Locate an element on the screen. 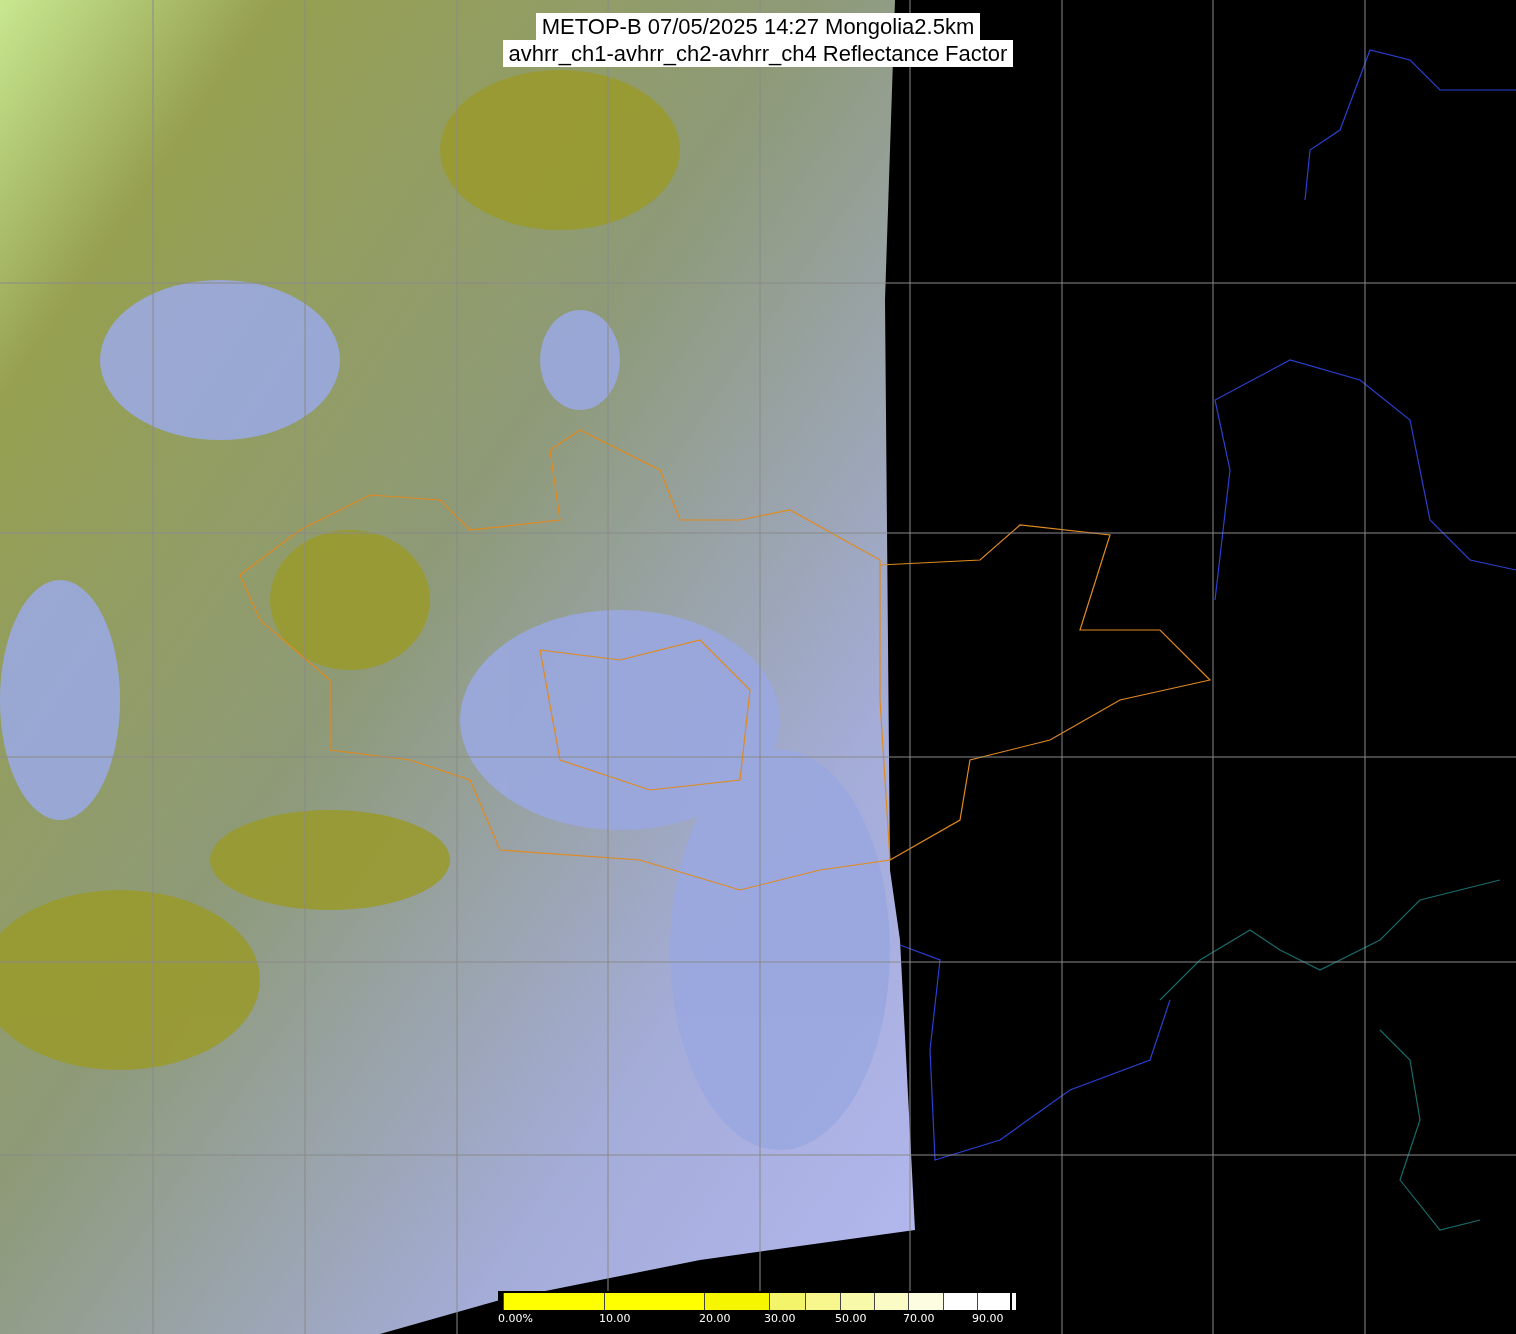  colorbar-tick-label: 10.00 is located at coordinates (615, 1318).